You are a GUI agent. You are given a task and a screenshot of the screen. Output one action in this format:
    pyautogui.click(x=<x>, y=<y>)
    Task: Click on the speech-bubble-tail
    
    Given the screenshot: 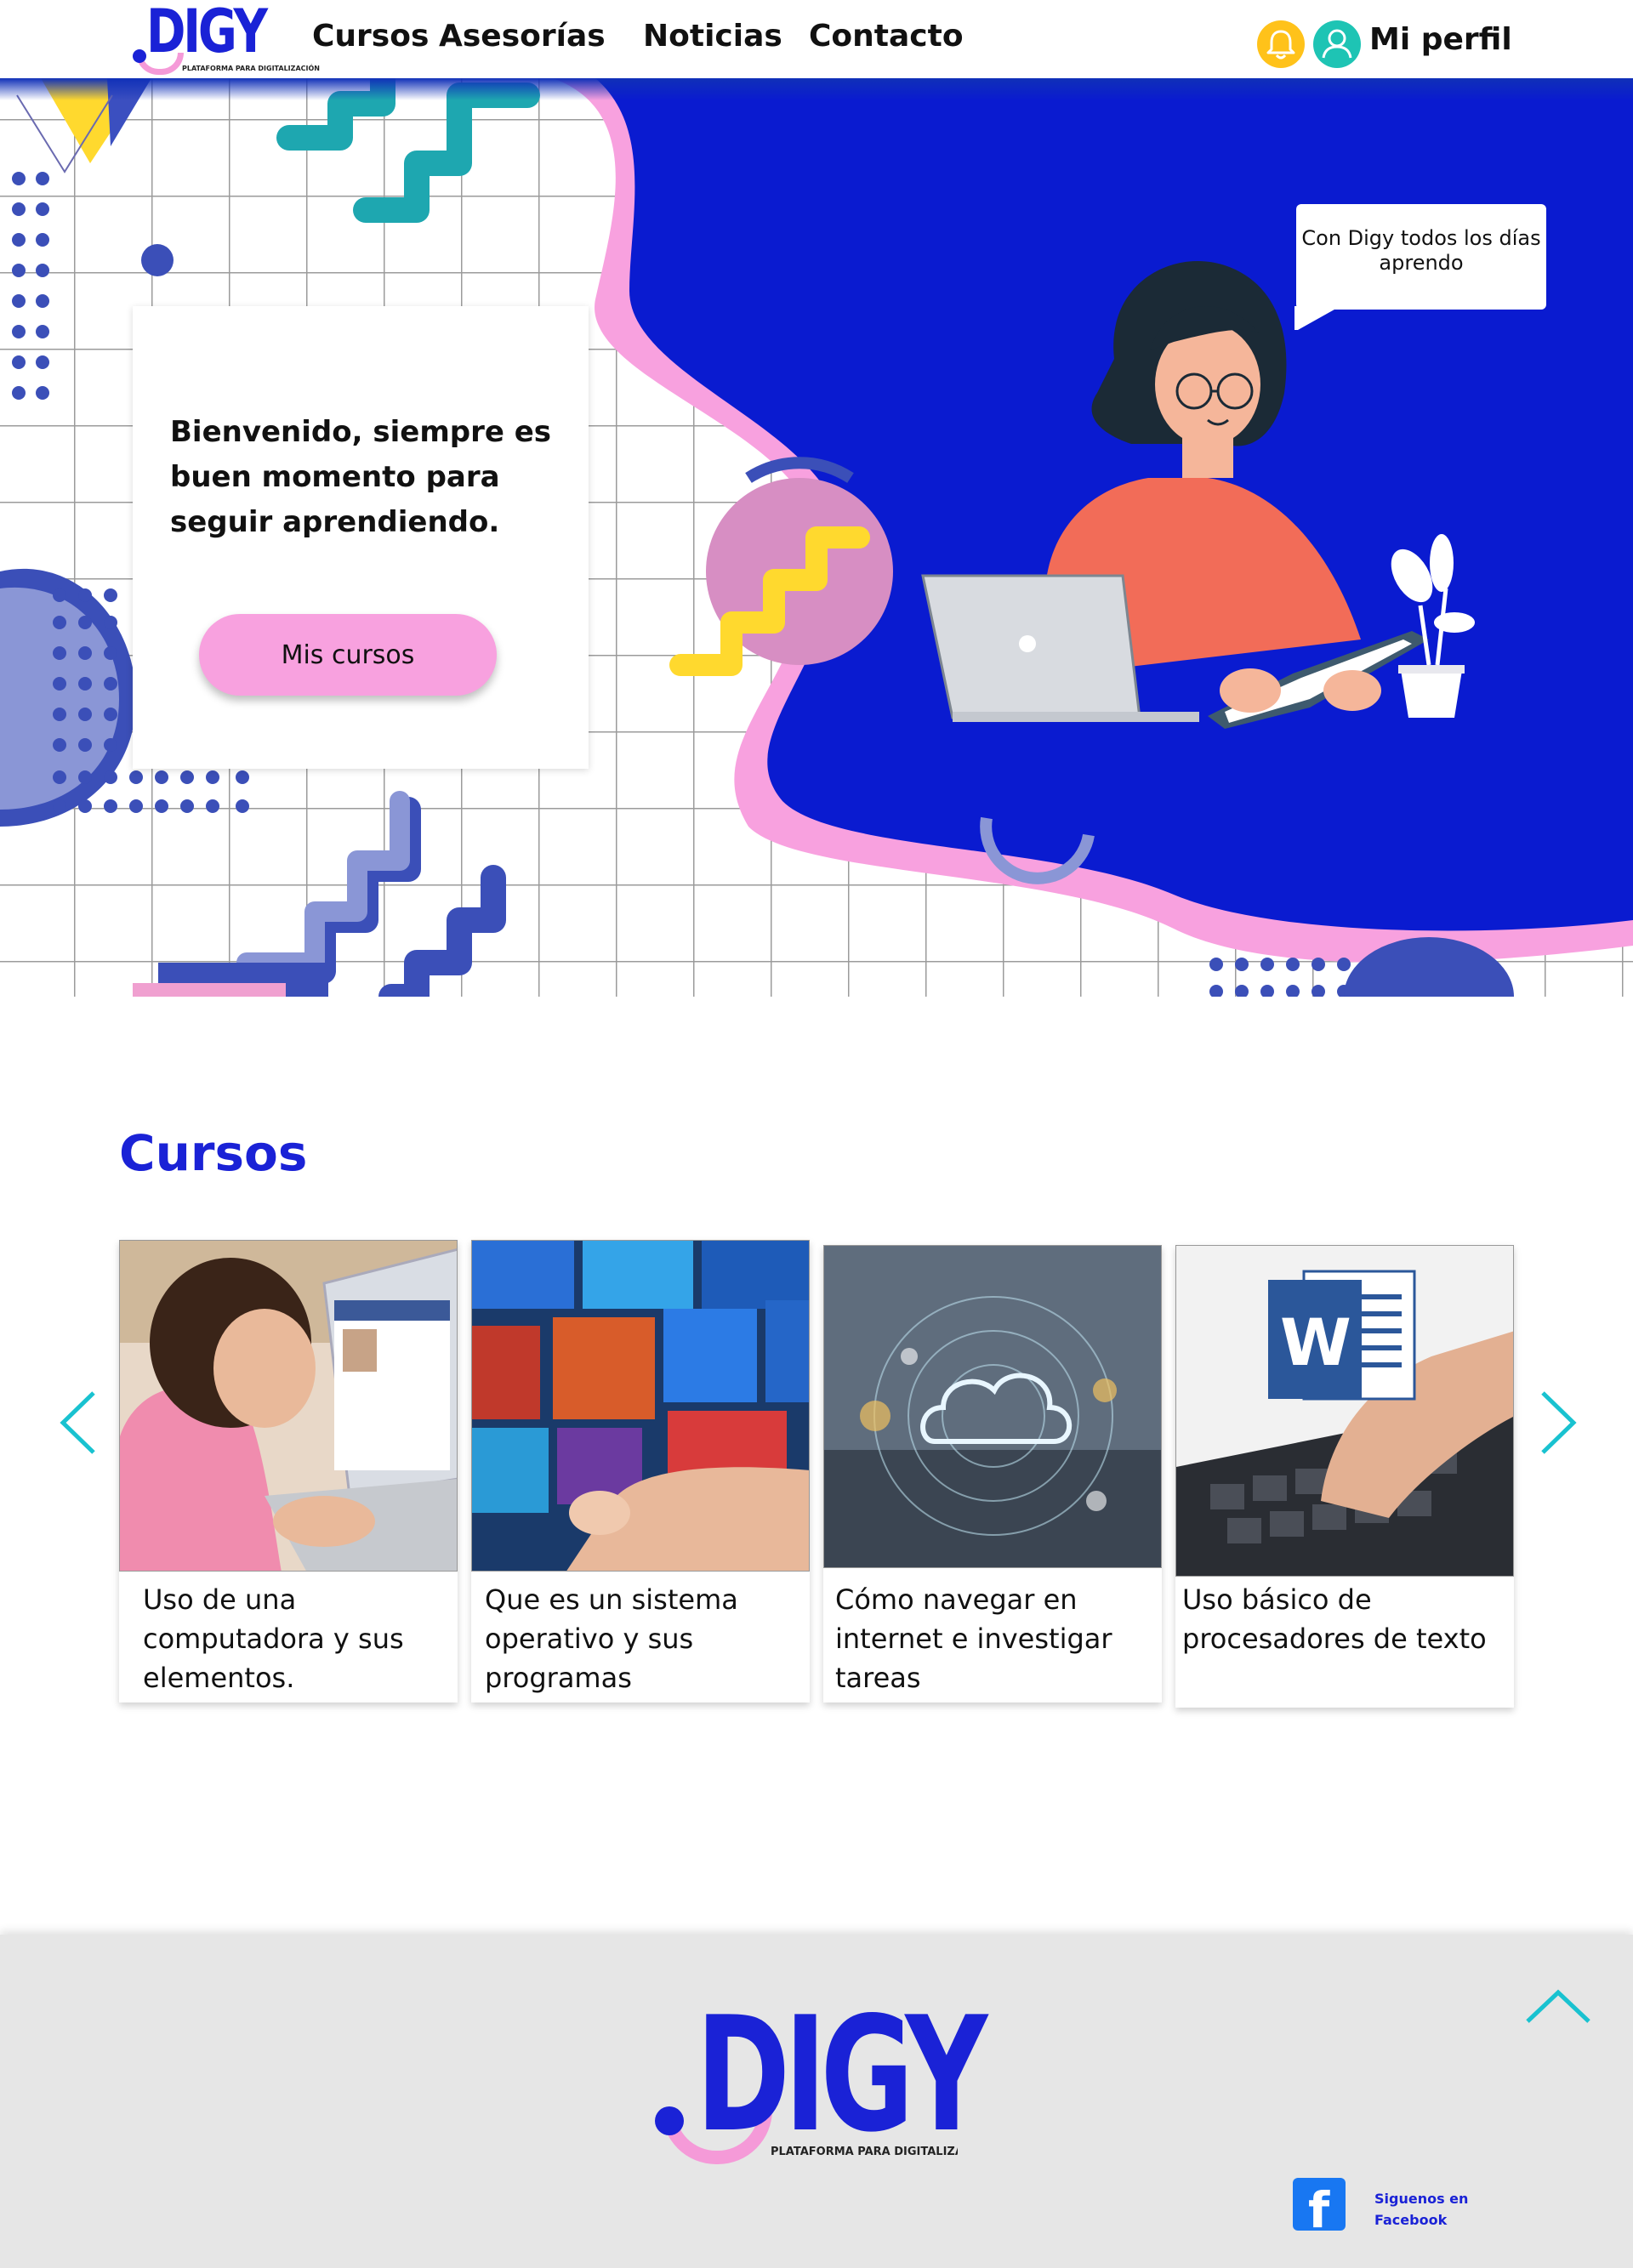 What is the action you would take?
    pyautogui.click(x=1317, y=318)
    